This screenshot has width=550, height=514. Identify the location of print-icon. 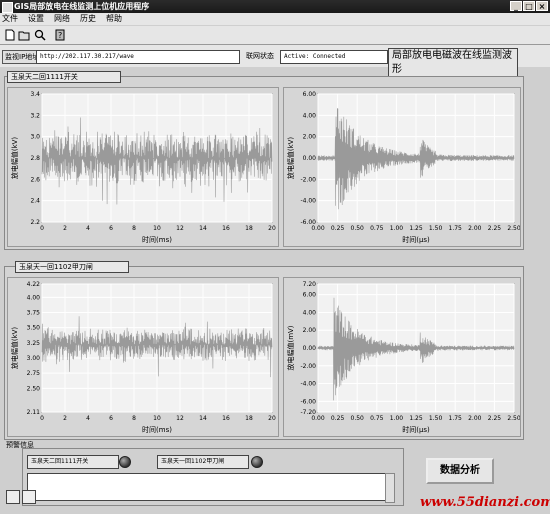
(13, 497).